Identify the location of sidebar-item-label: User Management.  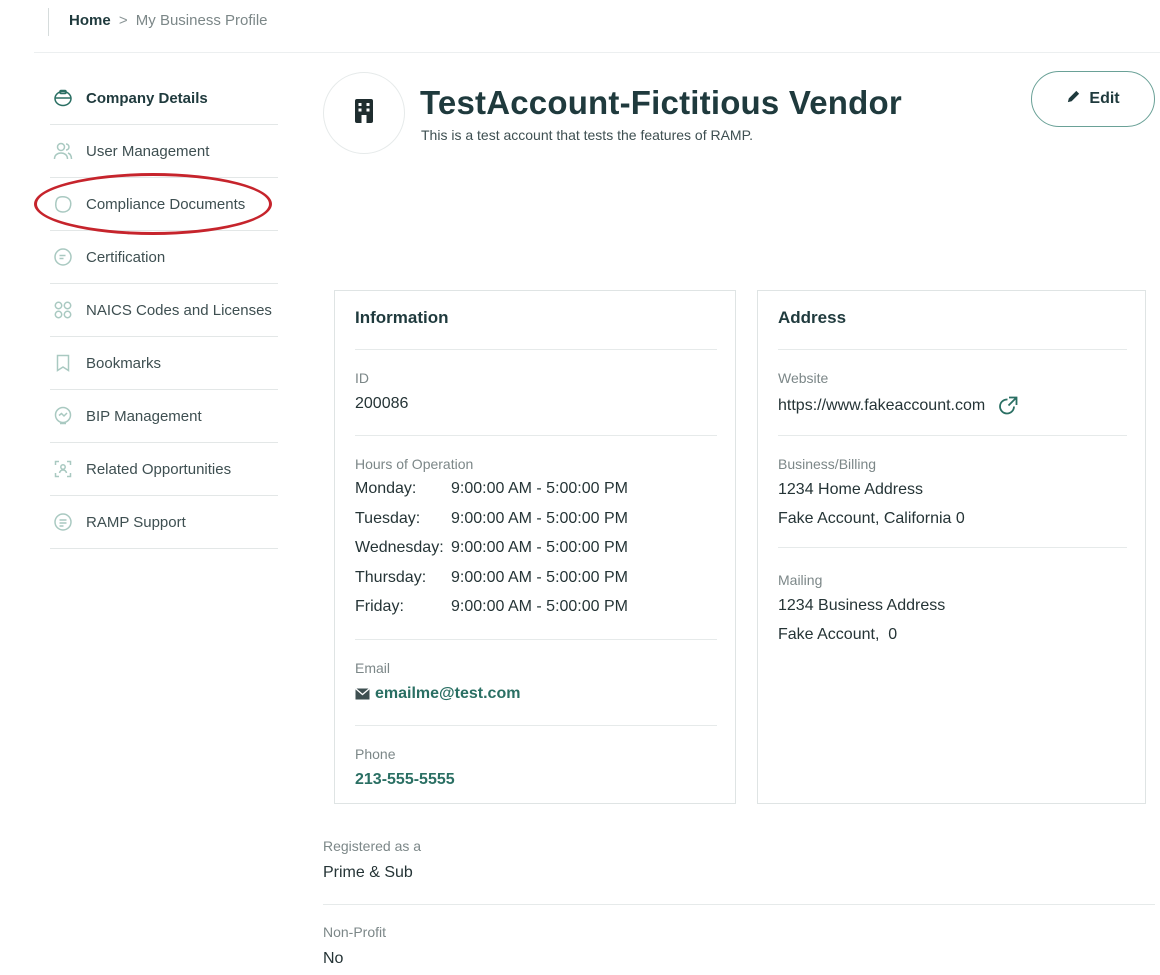
(148, 151).